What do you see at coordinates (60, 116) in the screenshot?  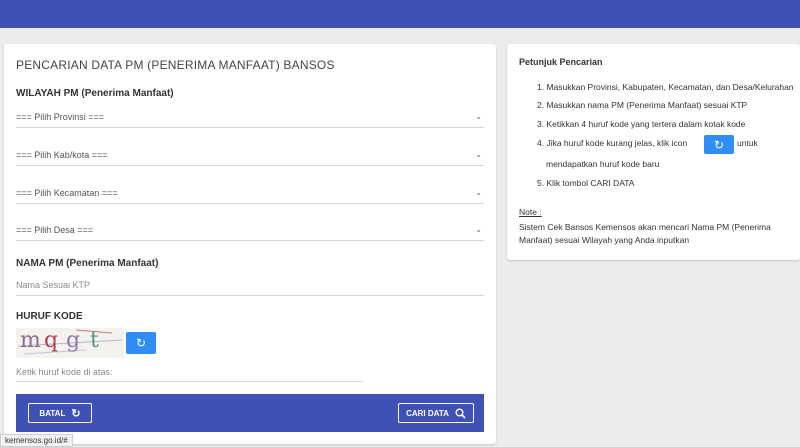 I see `provinsi-select-value: === Pilih Provinsi ===` at bounding box center [60, 116].